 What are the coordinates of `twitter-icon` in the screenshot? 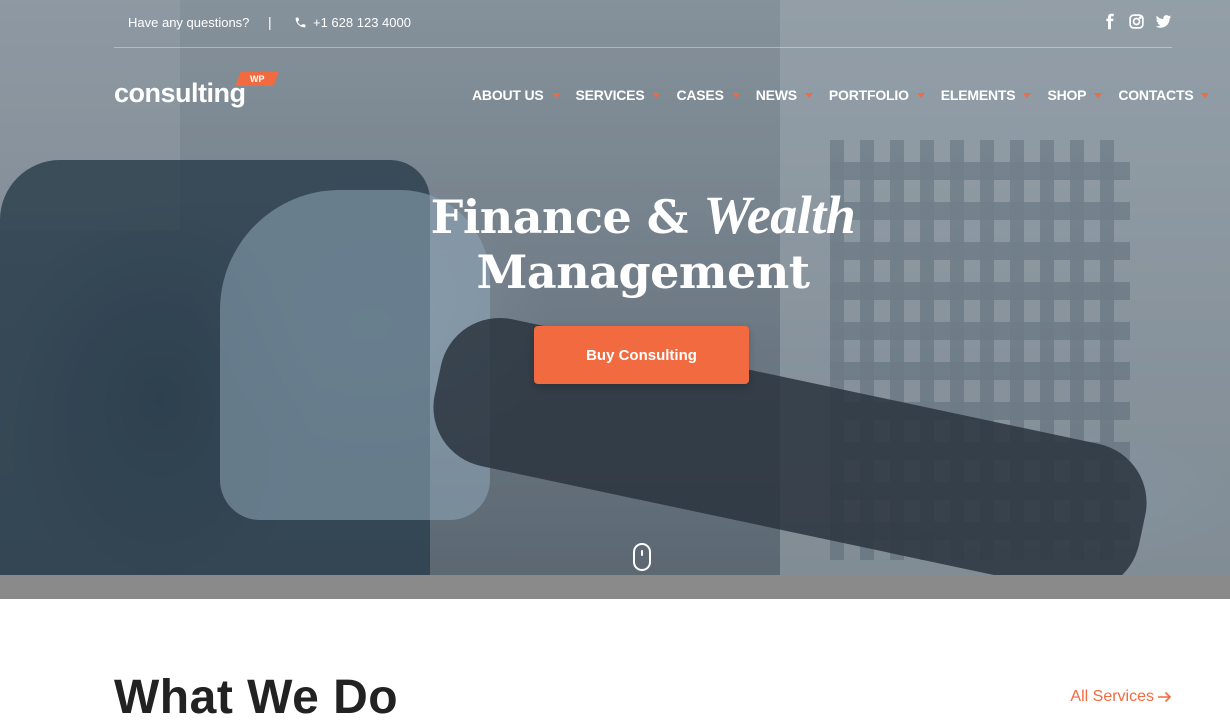 It's located at (1163, 21).